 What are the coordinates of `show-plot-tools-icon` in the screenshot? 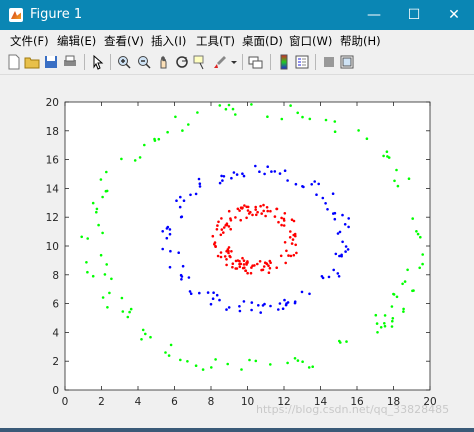 It's located at (347, 62).